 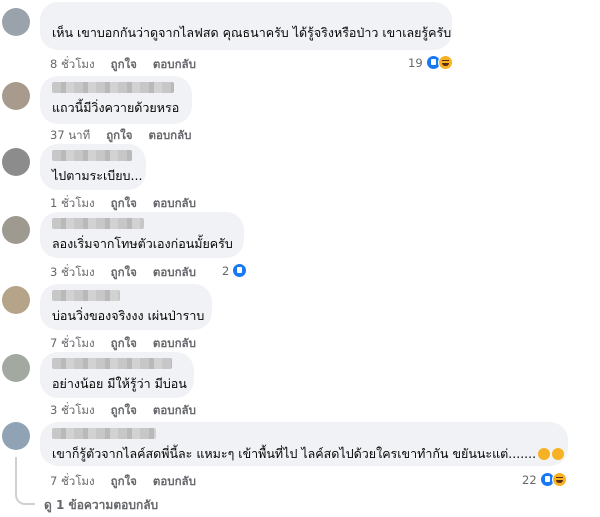 I want to click on comment-text: แถวนี้มีวิ่งควายด้วยหรอ, so click(x=116, y=107).